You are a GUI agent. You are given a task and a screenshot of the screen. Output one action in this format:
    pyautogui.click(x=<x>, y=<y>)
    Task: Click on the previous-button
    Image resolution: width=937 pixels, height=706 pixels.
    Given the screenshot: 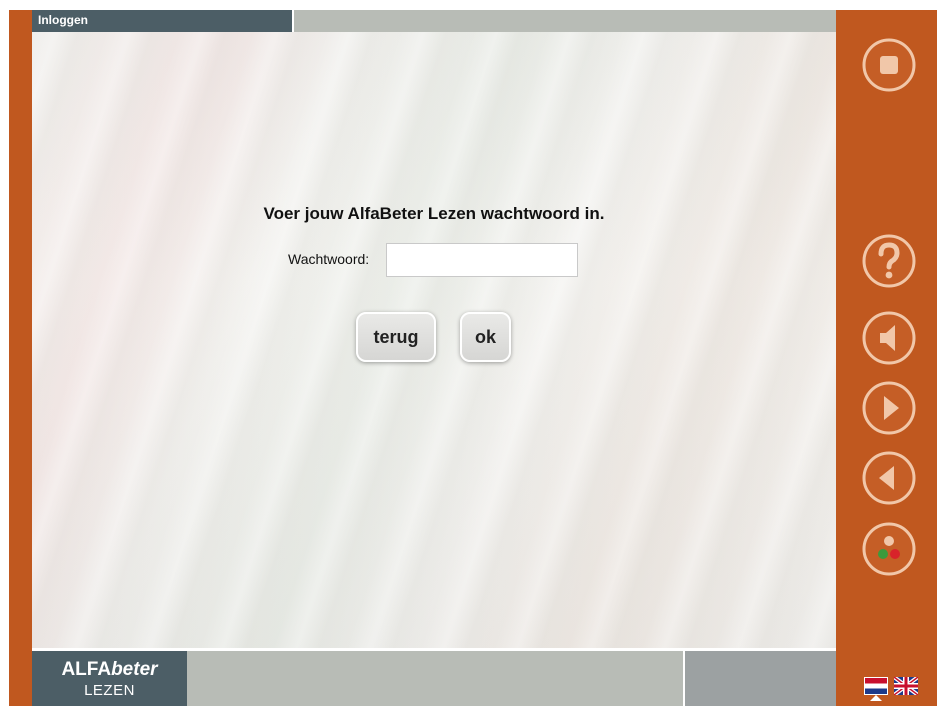 What is the action you would take?
    pyautogui.click(x=889, y=478)
    